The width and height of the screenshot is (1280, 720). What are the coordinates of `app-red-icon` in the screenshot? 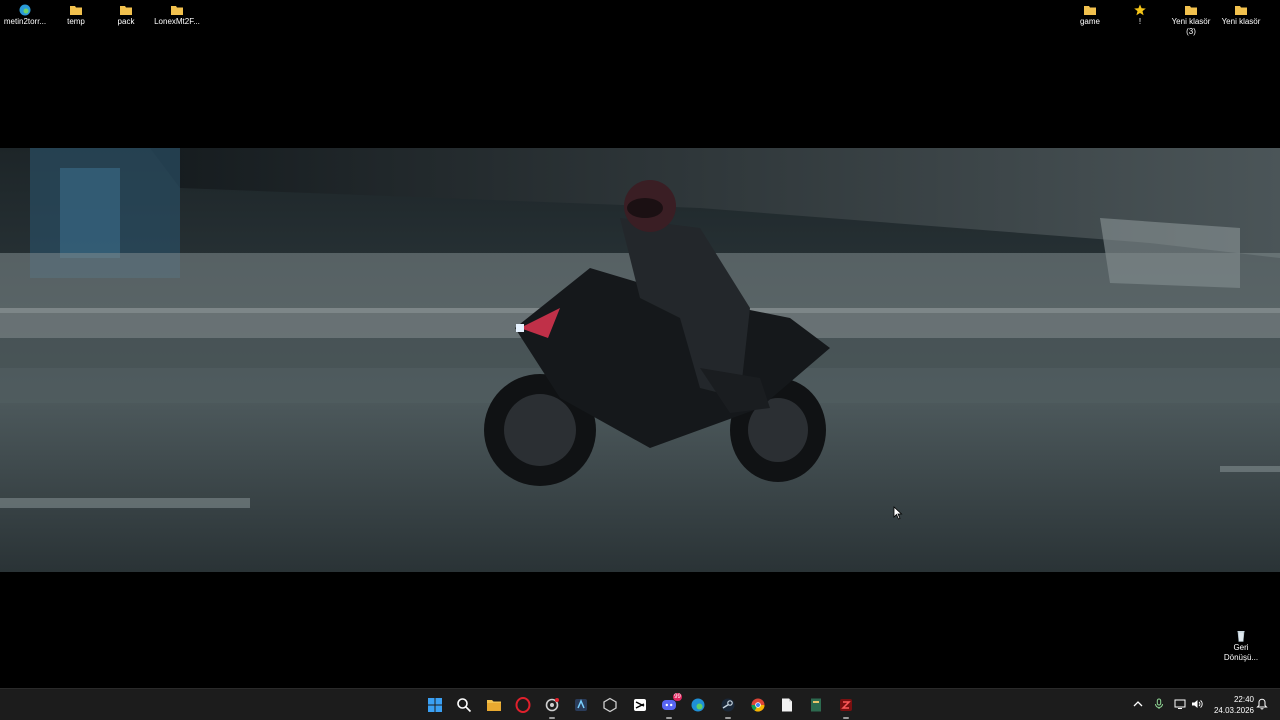 It's located at (846, 705).